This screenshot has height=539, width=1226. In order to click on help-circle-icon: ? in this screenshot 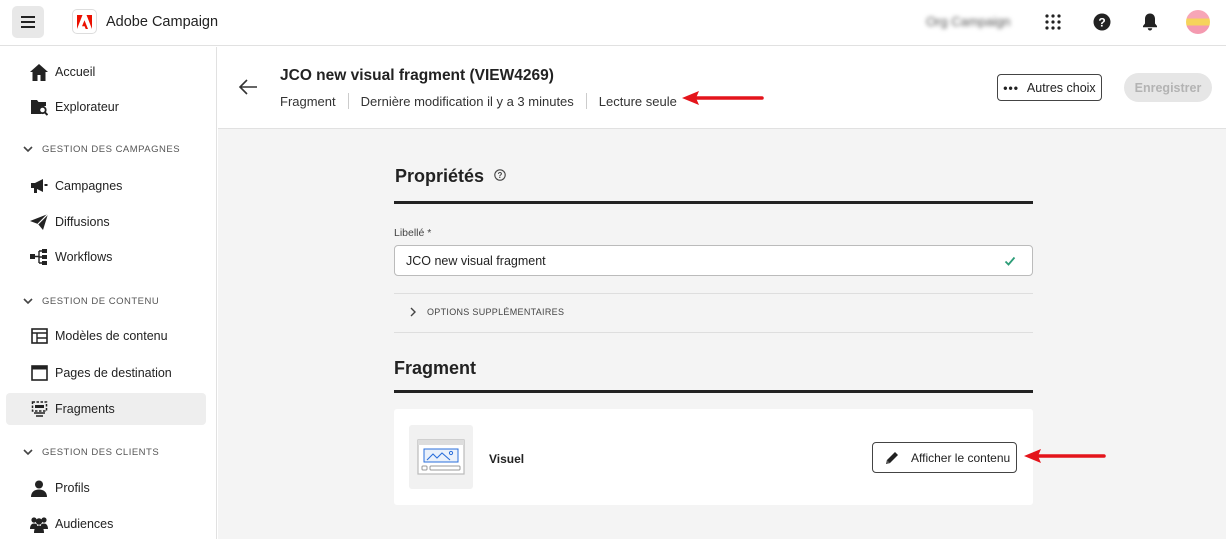, I will do `click(500, 175)`.